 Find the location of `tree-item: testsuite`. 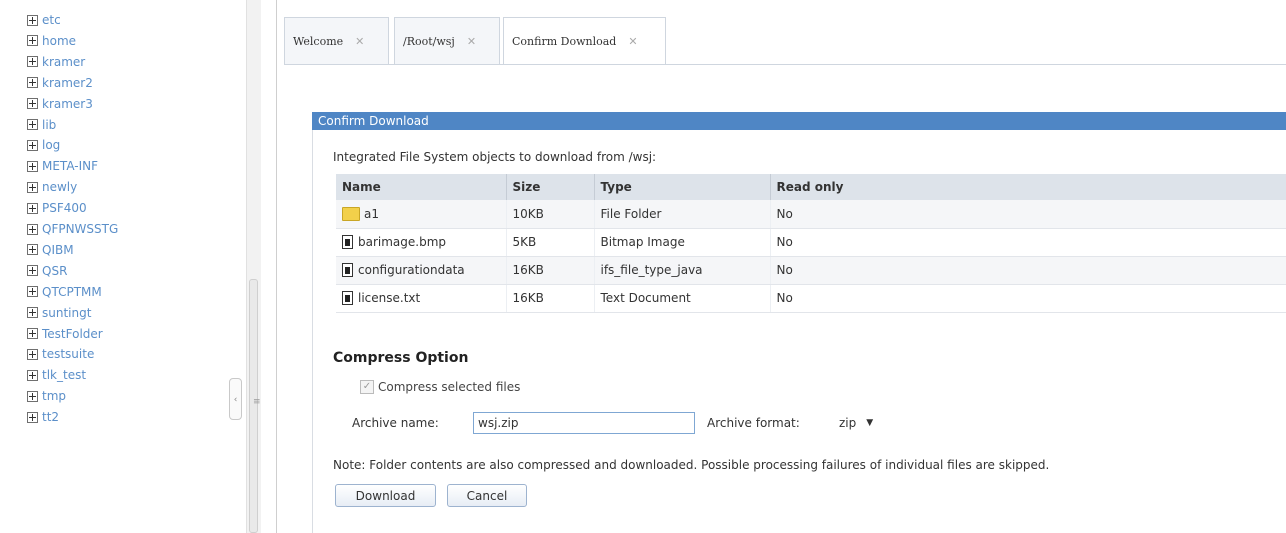

tree-item: testsuite is located at coordinates (60, 354).